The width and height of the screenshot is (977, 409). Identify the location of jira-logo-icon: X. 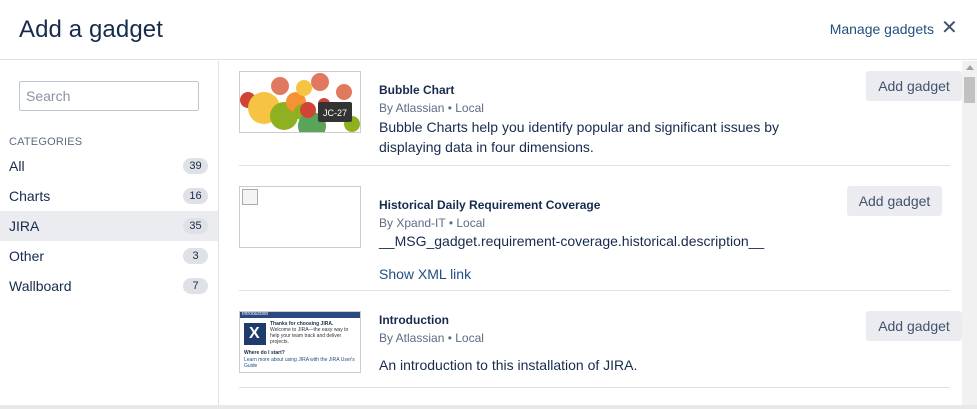
(255, 334).